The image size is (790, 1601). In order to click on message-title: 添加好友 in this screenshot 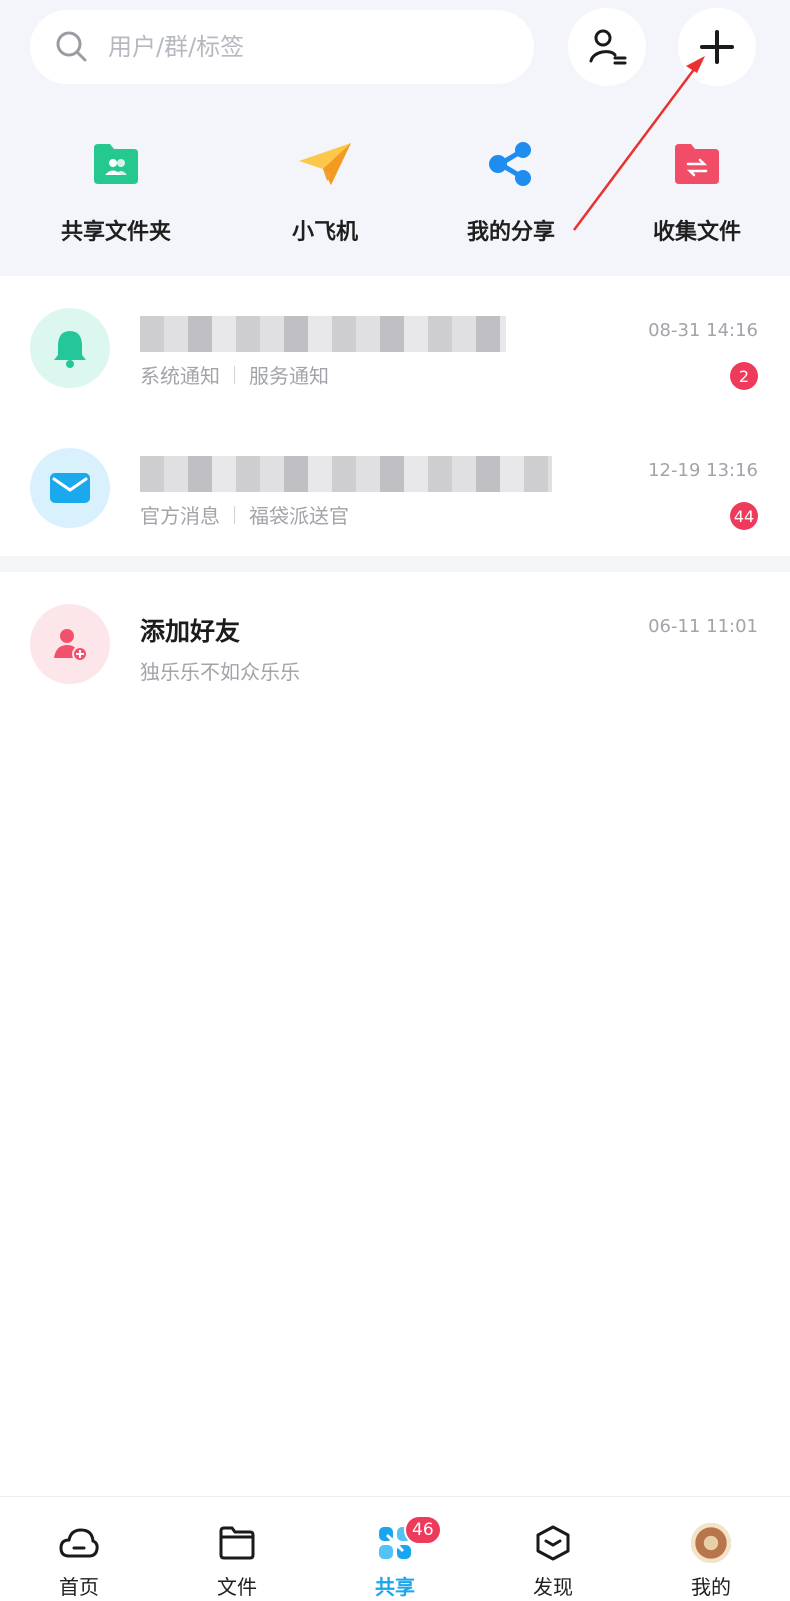, I will do `click(190, 631)`.